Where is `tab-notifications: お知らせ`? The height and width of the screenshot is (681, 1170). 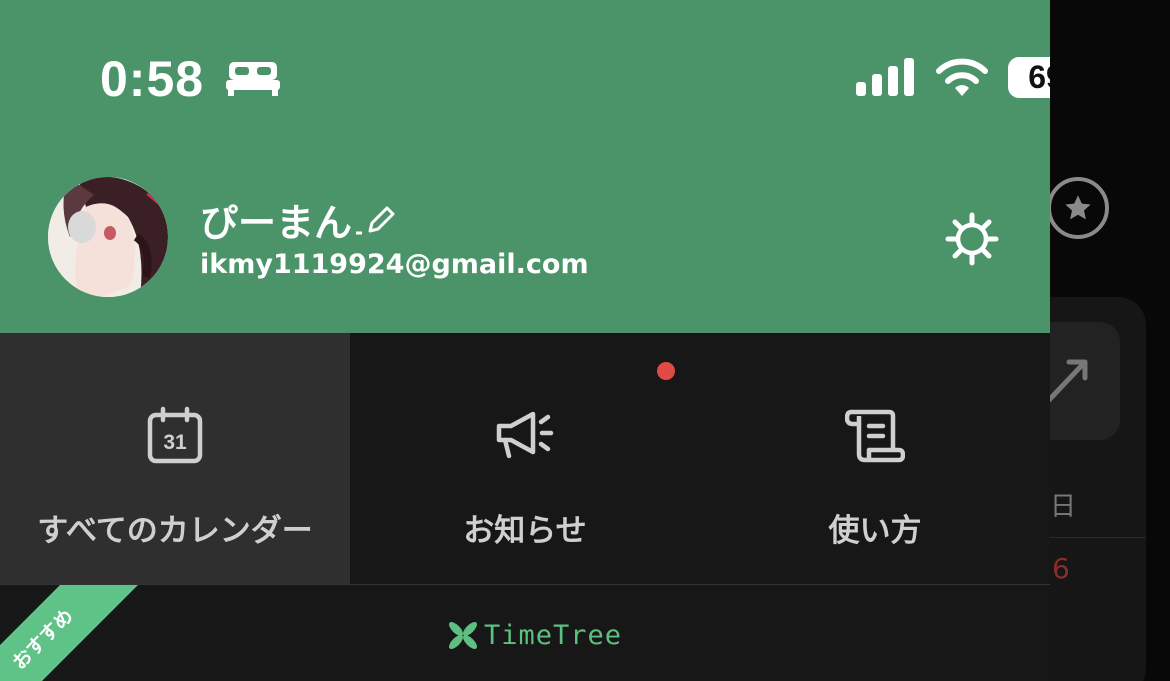
tab-notifications: お知らせ is located at coordinates (525, 459).